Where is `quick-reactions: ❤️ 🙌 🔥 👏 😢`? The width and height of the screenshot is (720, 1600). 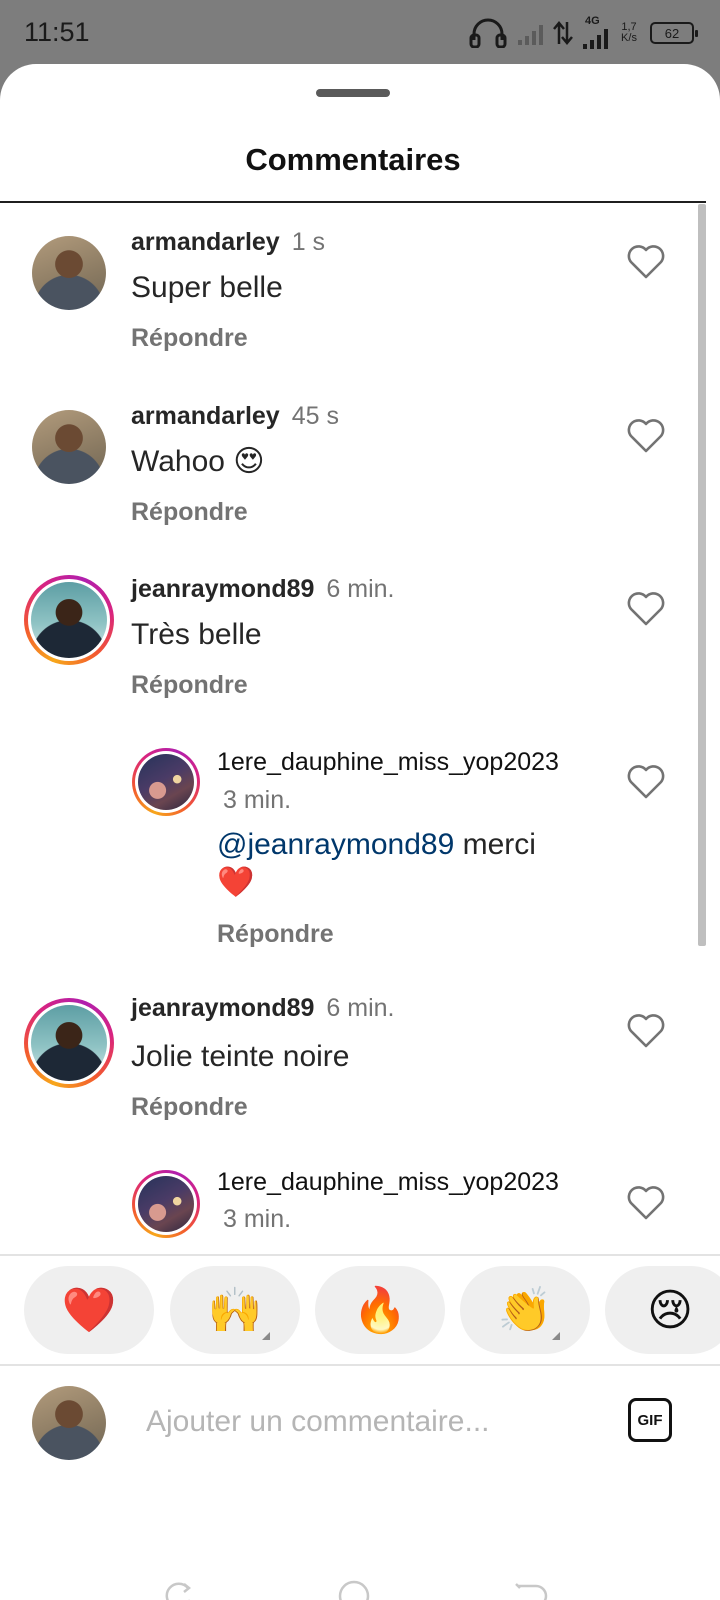
quick-reactions: ❤️ 🙌 🔥 👏 😢 is located at coordinates (360, 1310).